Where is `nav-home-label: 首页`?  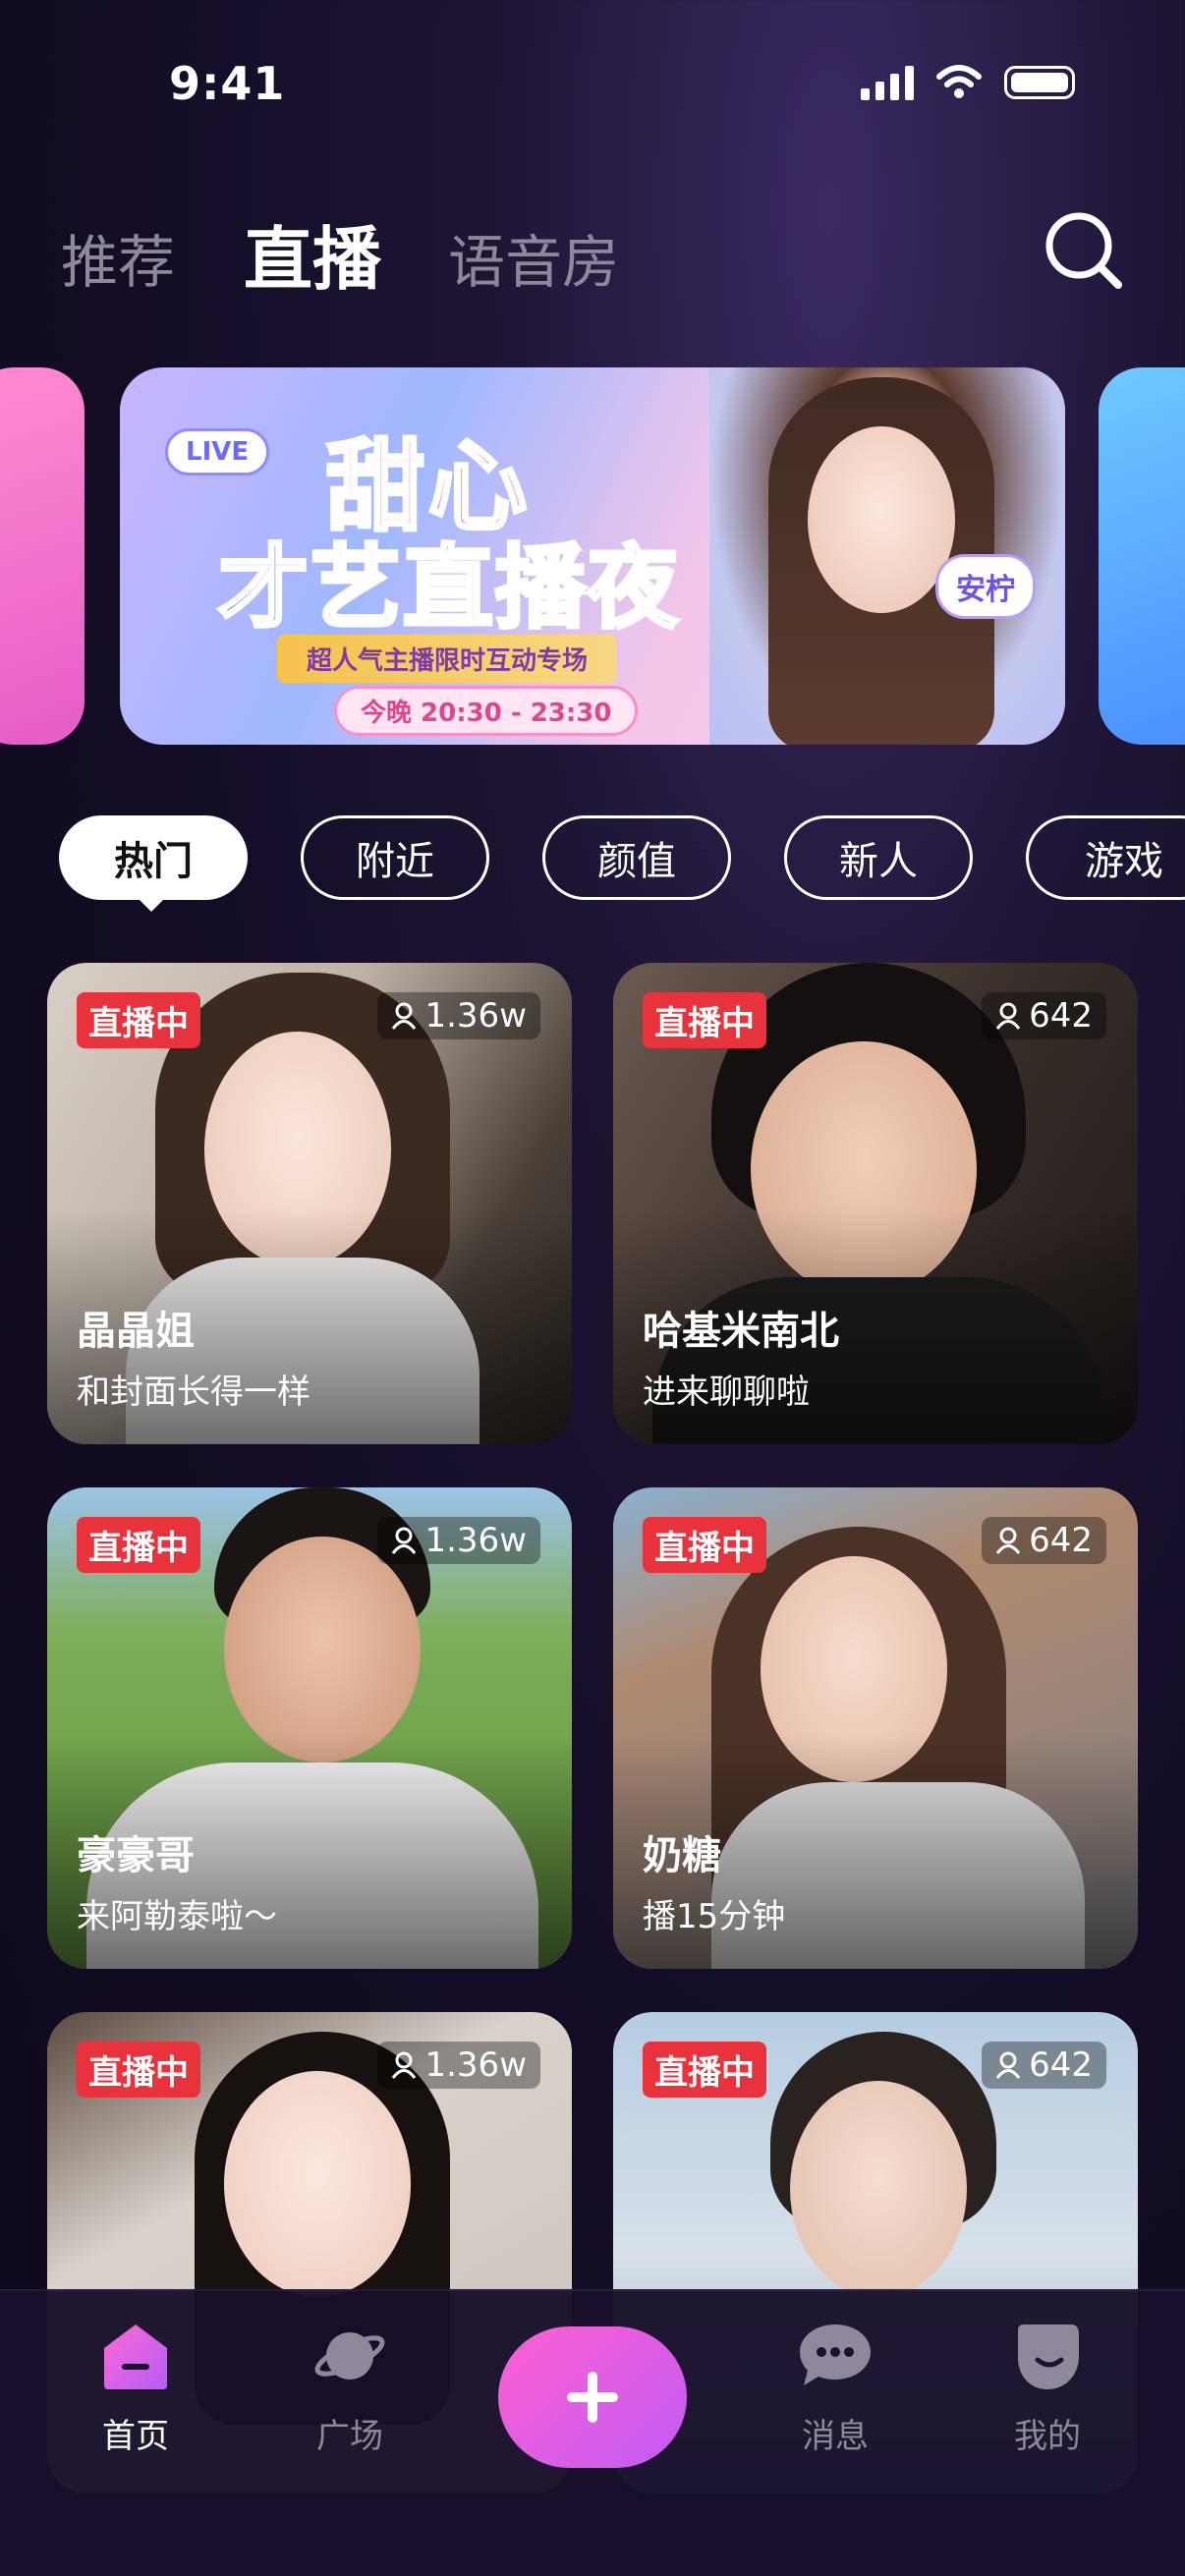
nav-home-label: 首页 is located at coordinates (136, 2436).